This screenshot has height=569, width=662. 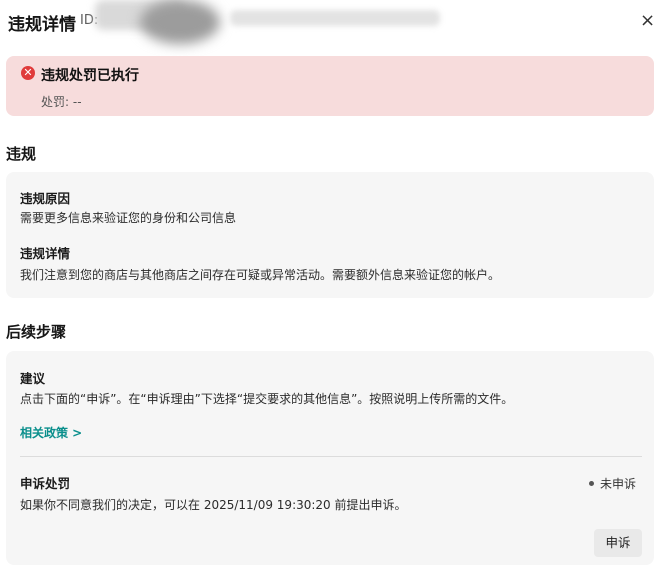 I want to click on header: 违规详情 ID: ×, so click(x=331, y=22).